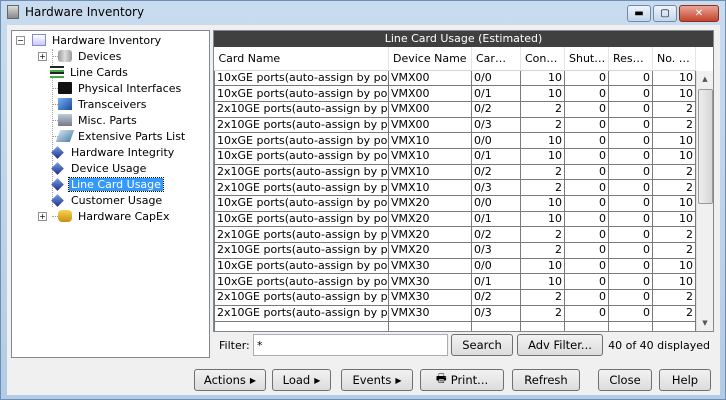 This screenshot has height=400, width=726. Describe the element at coordinates (120, 88) in the screenshot. I see `tree-item-physical-interfaces: Physical Interfaces` at that location.